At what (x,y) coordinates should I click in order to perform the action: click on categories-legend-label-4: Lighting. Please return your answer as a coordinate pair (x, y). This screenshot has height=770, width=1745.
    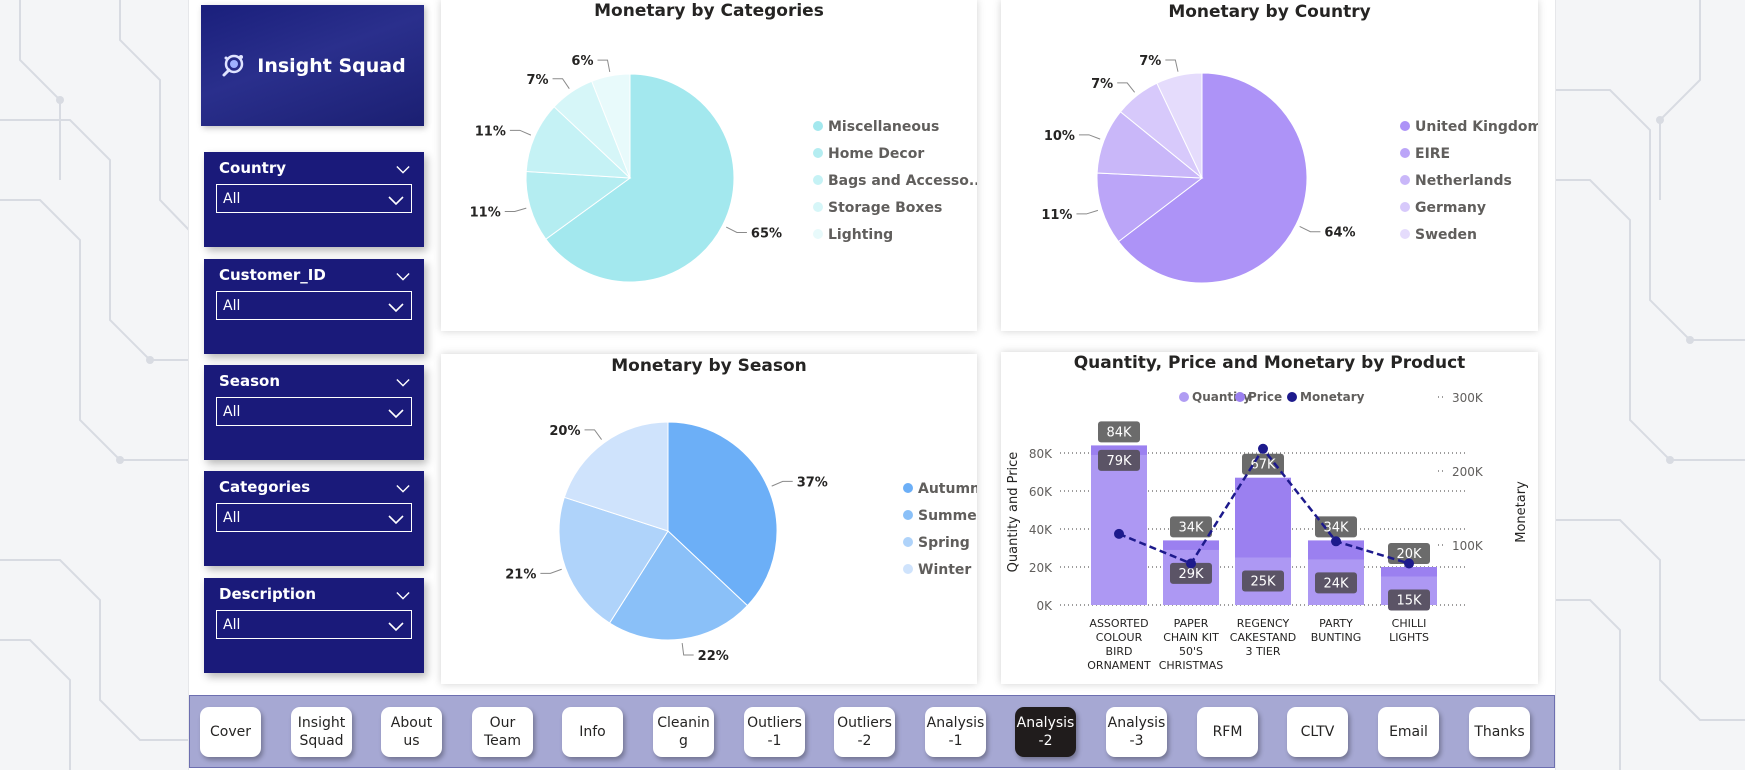
    Looking at the image, I should click on (860, 235).